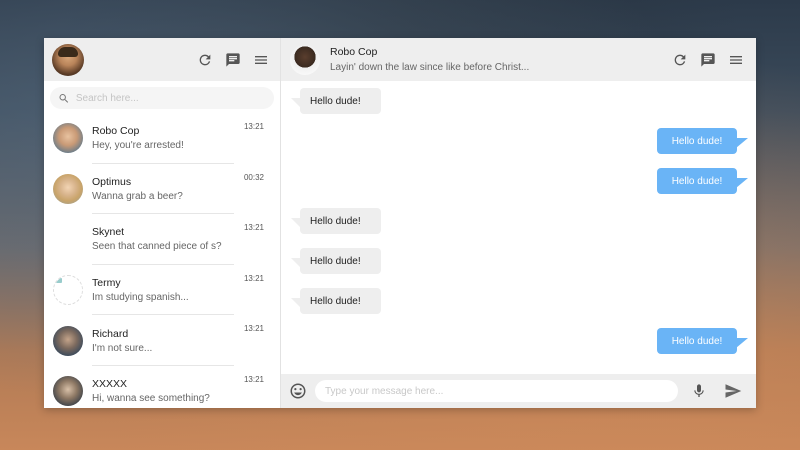  Describe the element at coordinates (162, 138) in the screenshot. I see `contact-robo-cop: Robo Cop Hey, you're arrested! 13:21` at that location.